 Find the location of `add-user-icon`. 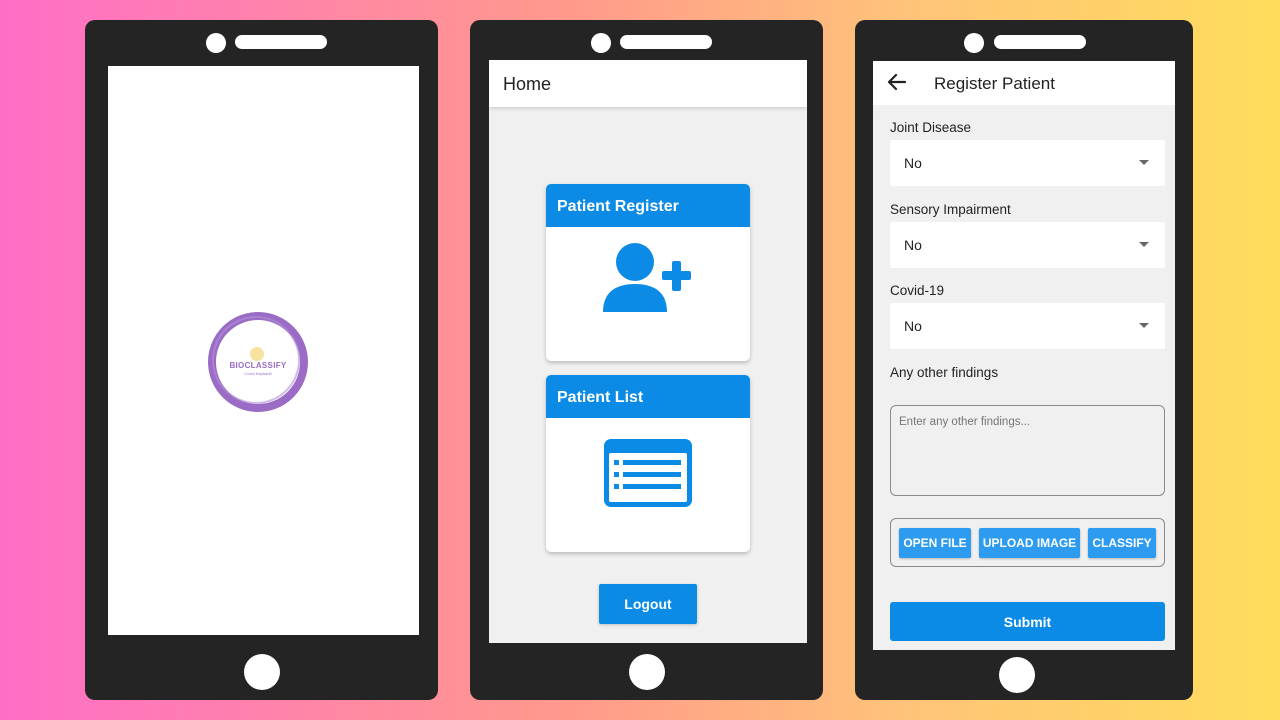

add-user-icon is located at coordinates (647, 277).